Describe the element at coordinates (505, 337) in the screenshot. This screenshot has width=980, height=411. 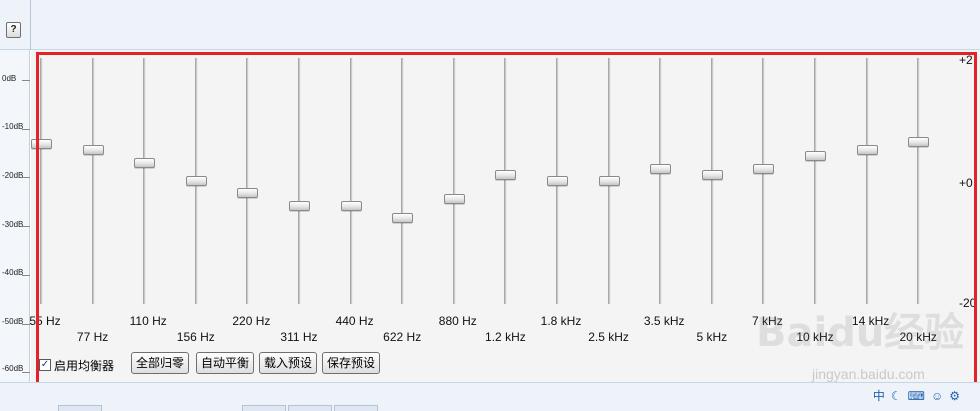
I see `band-frequency-label: 1.2 kHz` at that location.